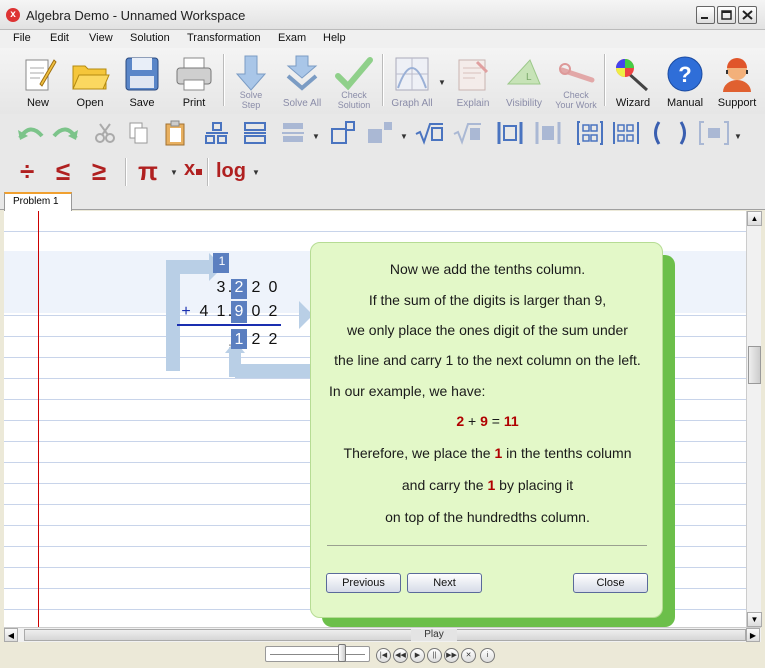 This screenshot has height=668, width=765. What do you see at coordinates (90, 81) in the screenshot?
I see `open-button: Open` at bounding box center [90, 81].